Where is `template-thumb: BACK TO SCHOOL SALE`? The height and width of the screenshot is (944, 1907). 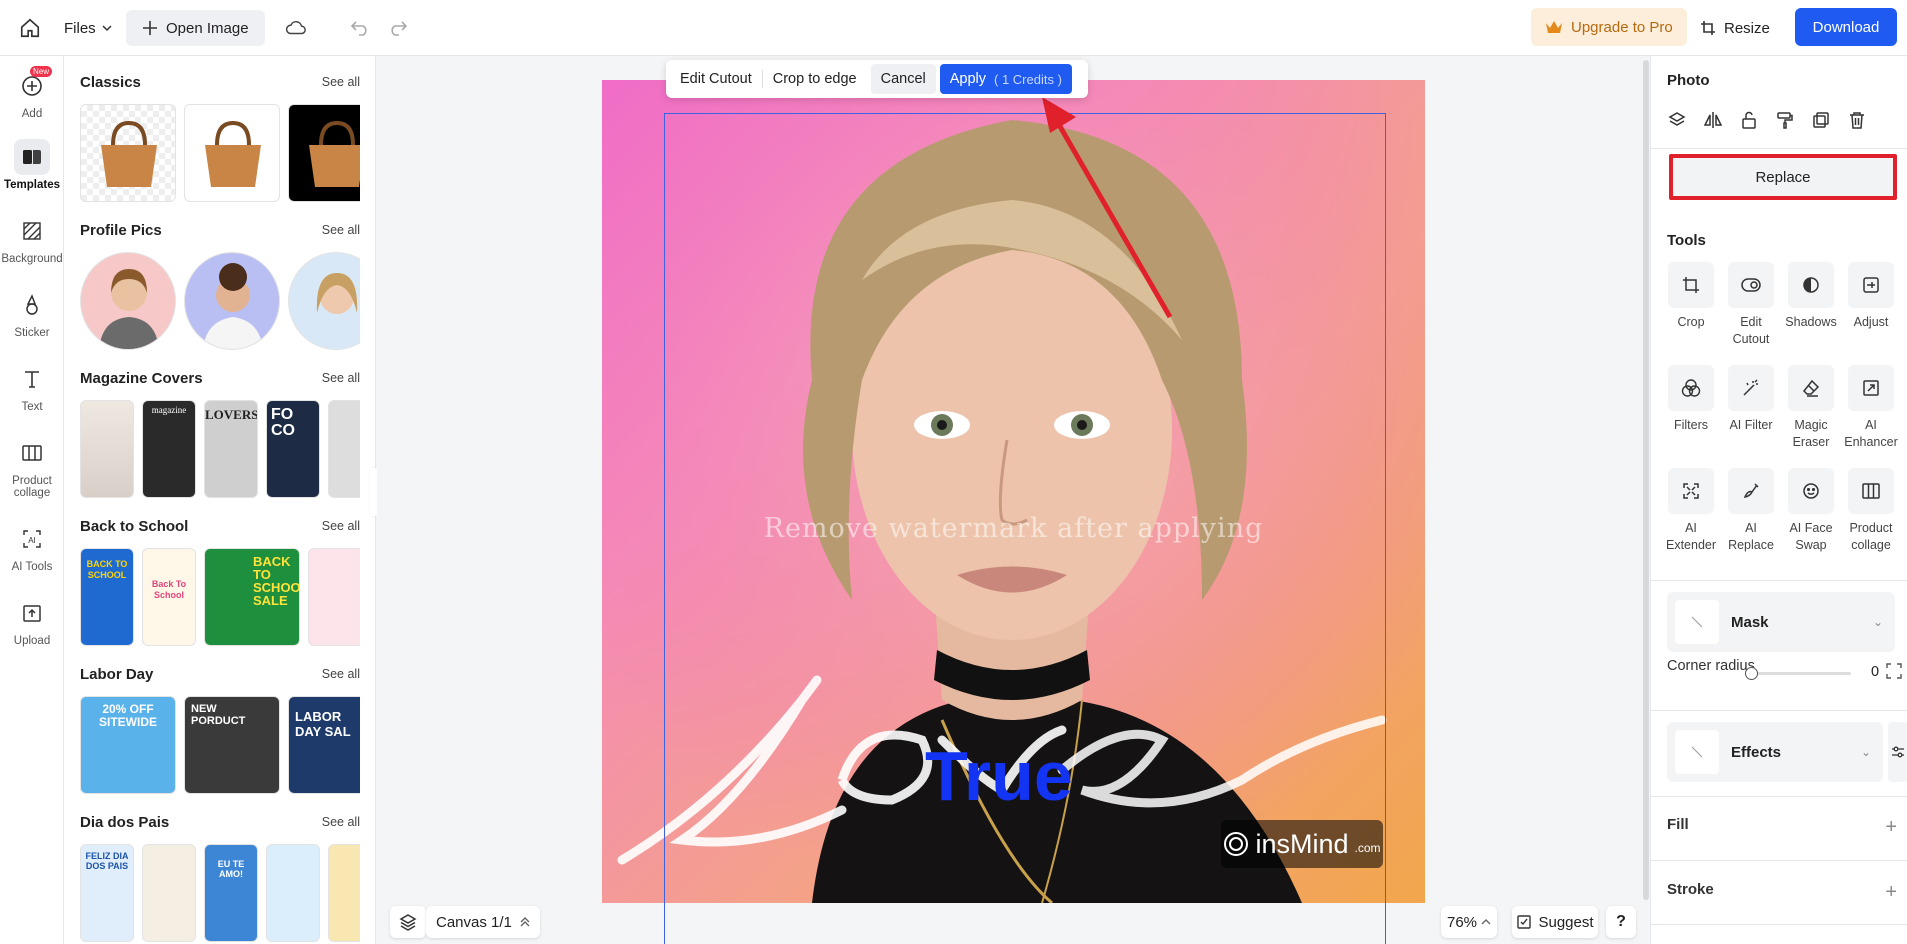 template-thumb: BACK TO SCHOOL SALE is located at coordinates (252, 597).